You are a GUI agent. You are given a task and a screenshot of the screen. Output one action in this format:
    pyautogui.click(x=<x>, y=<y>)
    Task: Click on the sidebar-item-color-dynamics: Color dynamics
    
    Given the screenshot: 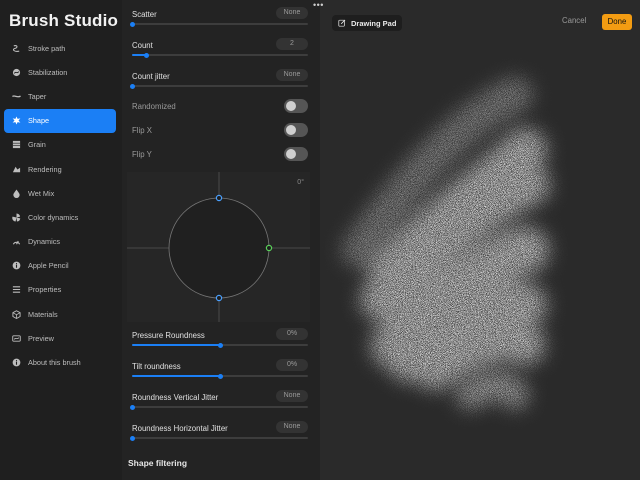 What is the action you would take?
    pyautogui.click(x=60, y=217)
    